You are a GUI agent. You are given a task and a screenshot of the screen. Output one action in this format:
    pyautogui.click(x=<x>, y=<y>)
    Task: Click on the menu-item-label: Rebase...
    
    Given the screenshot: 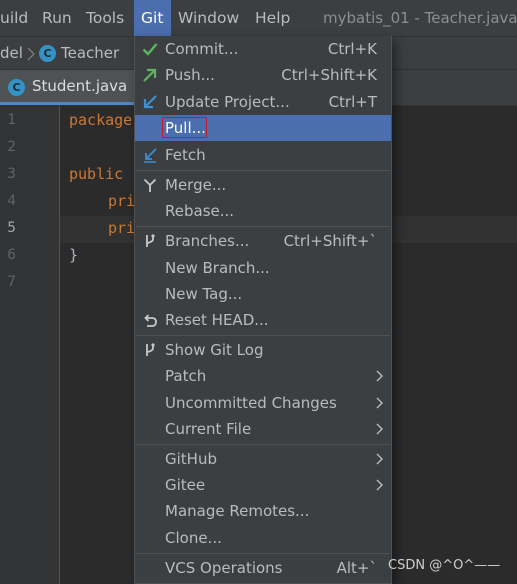 What is the action you would take?
    pyautogui.click(x=200, y=211)
    